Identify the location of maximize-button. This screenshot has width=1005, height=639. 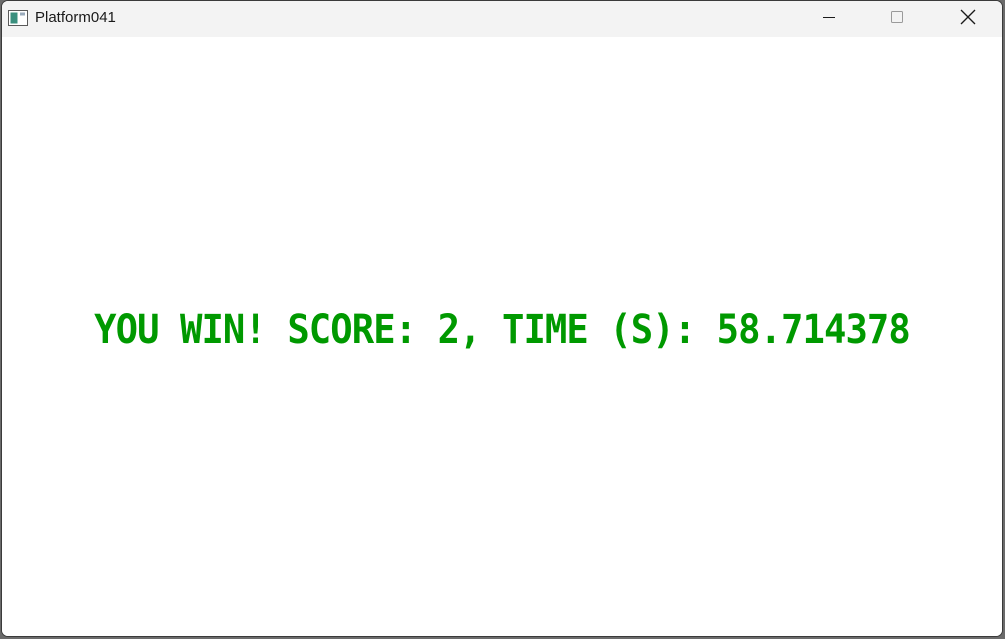
(897, 19).